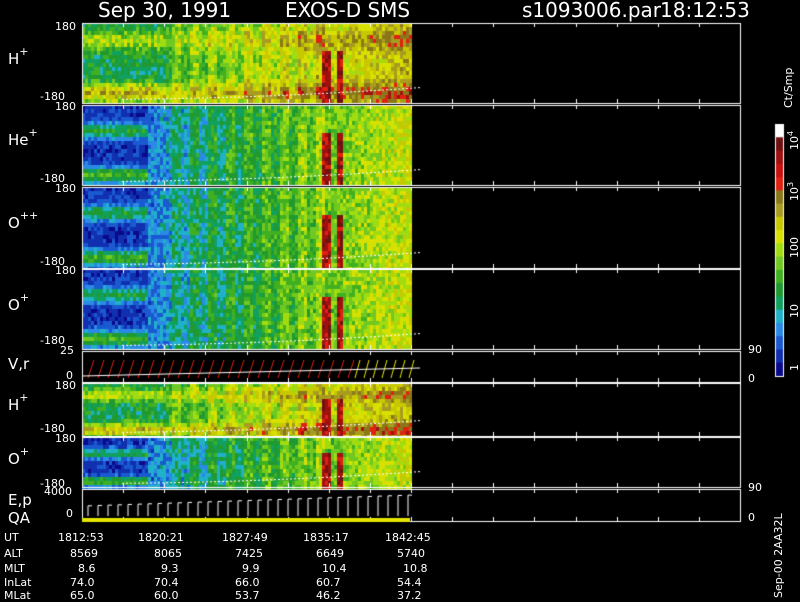 Image resolution: width=800 pixels, height=602 pixels. I want to click on row-inlat-name: InLat, so click(18, 582).